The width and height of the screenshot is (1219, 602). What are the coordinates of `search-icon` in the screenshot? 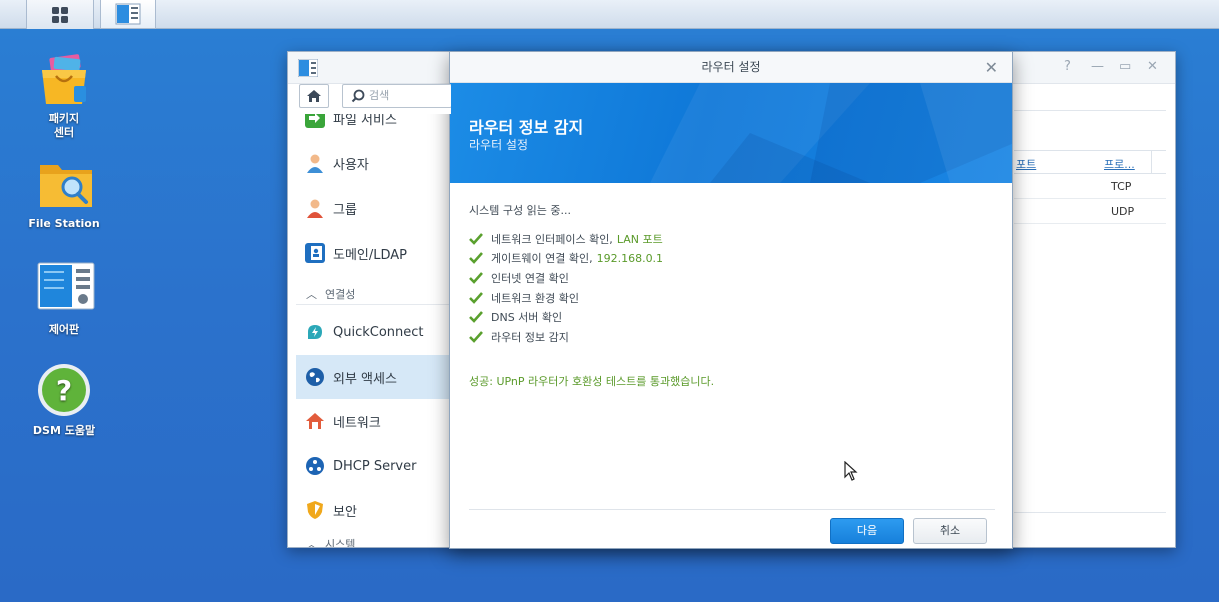 It's located at (358, 96).